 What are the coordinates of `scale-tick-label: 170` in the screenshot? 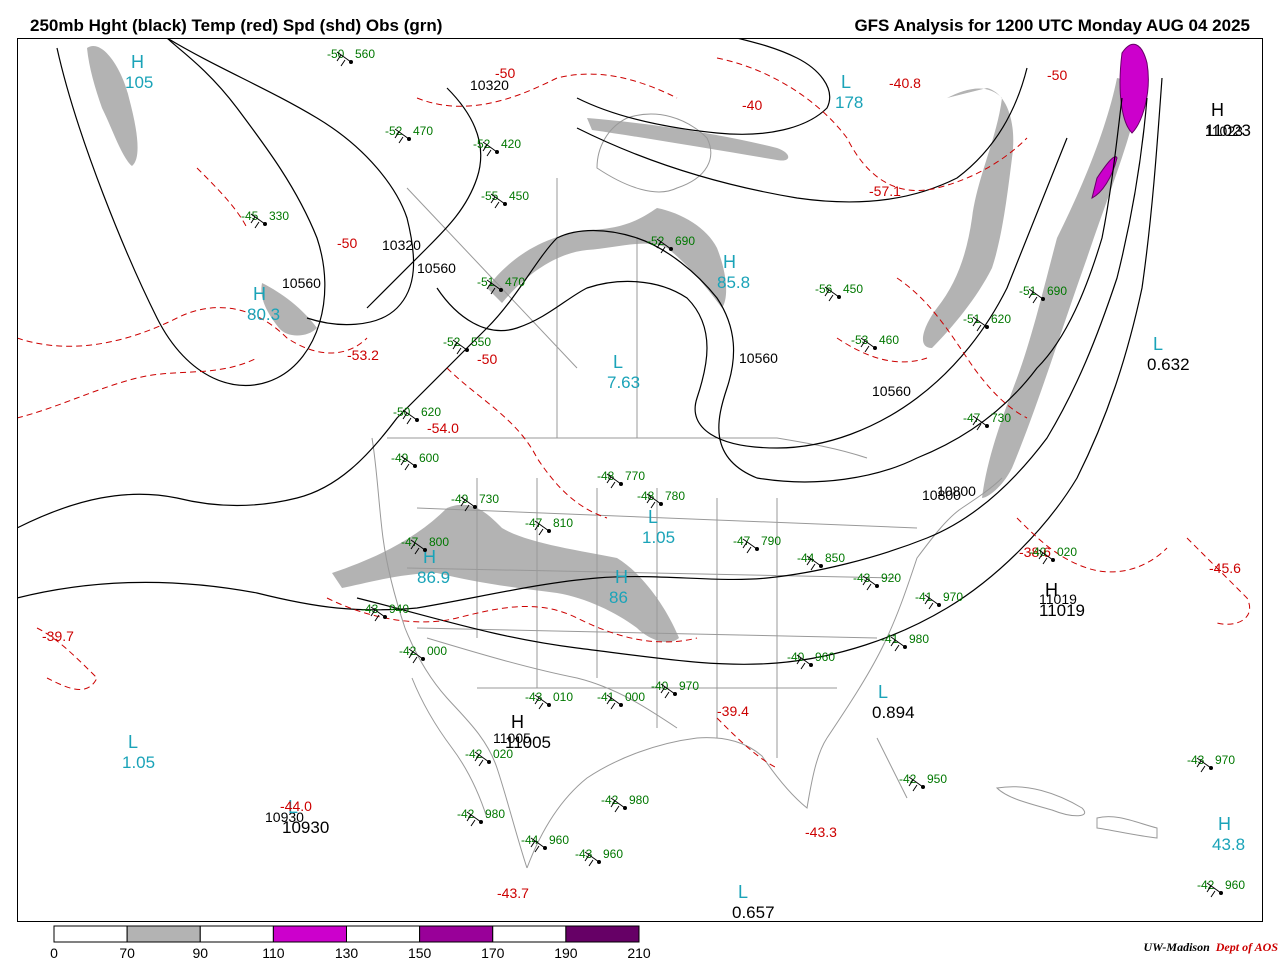 It's located at (493, 953).